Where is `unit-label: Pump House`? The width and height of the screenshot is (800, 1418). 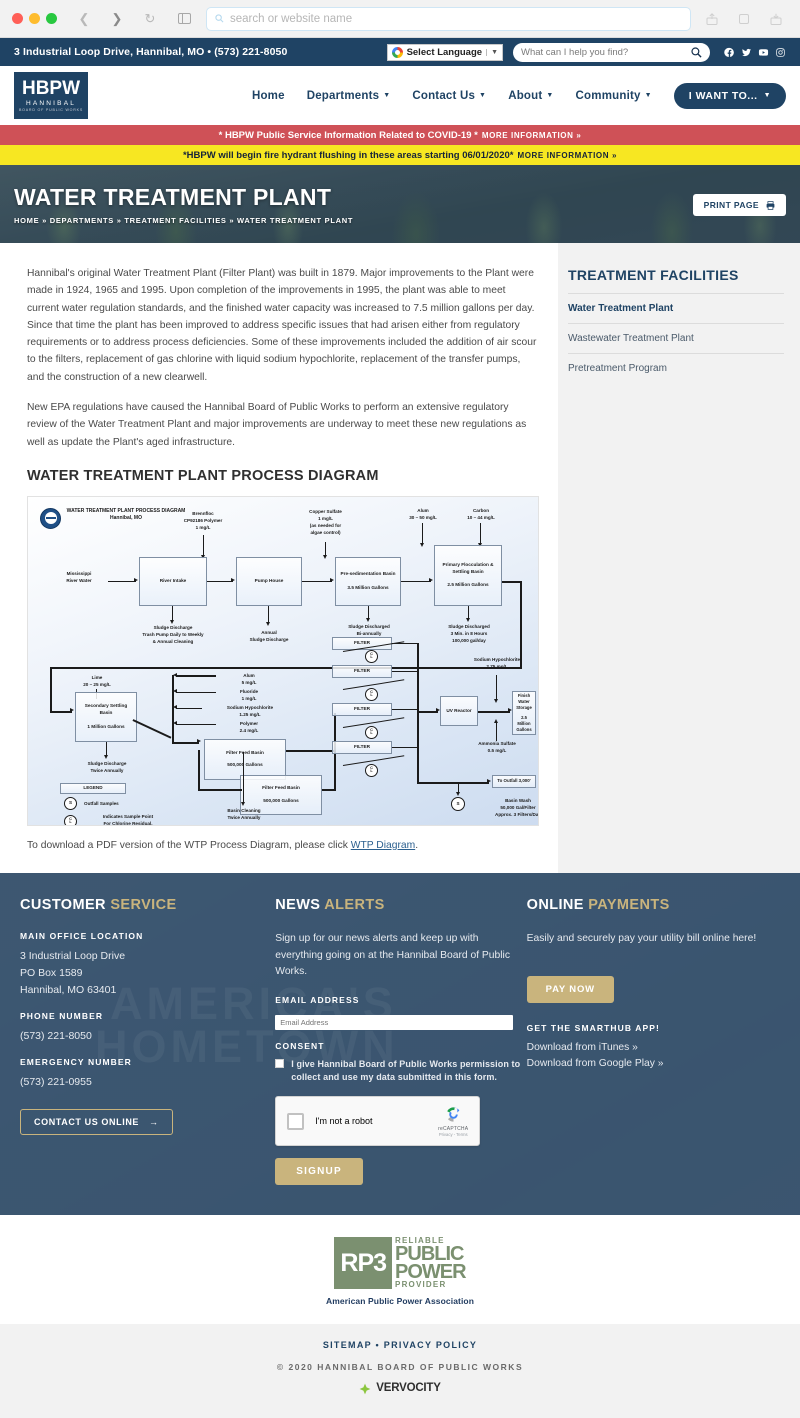 unit-label: Pump House is located at coordinates (269, 581).